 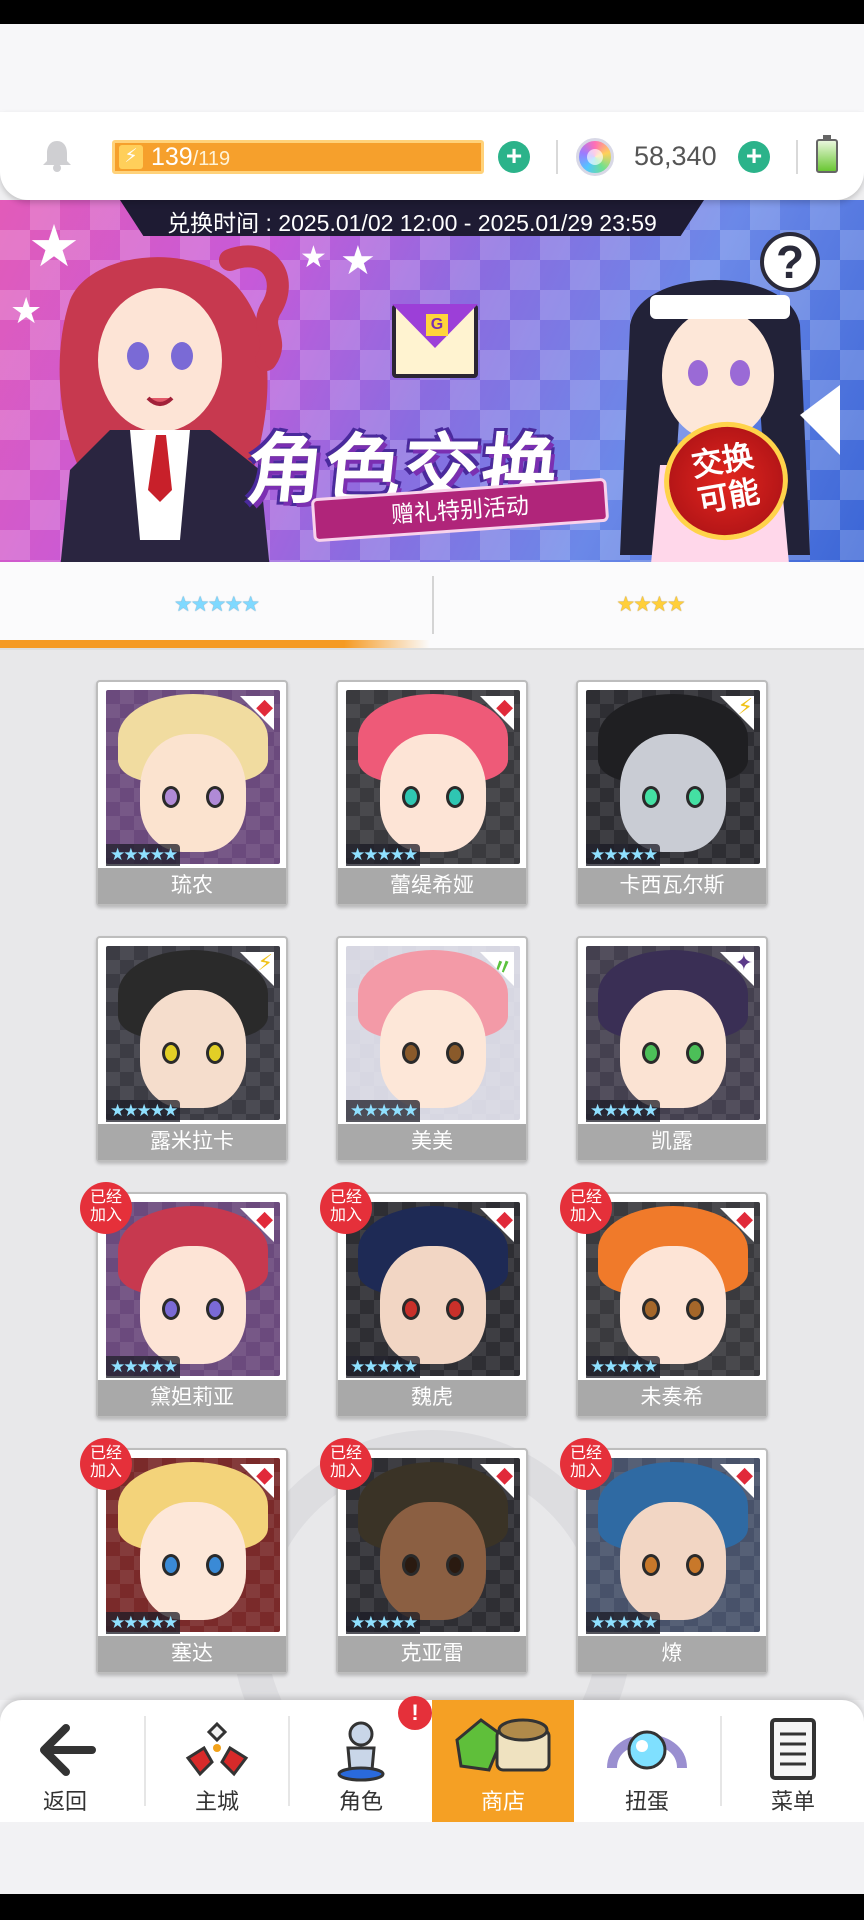 I want to click on nav-gacha-button: 扭蛋, so click(x=647, y=1761).